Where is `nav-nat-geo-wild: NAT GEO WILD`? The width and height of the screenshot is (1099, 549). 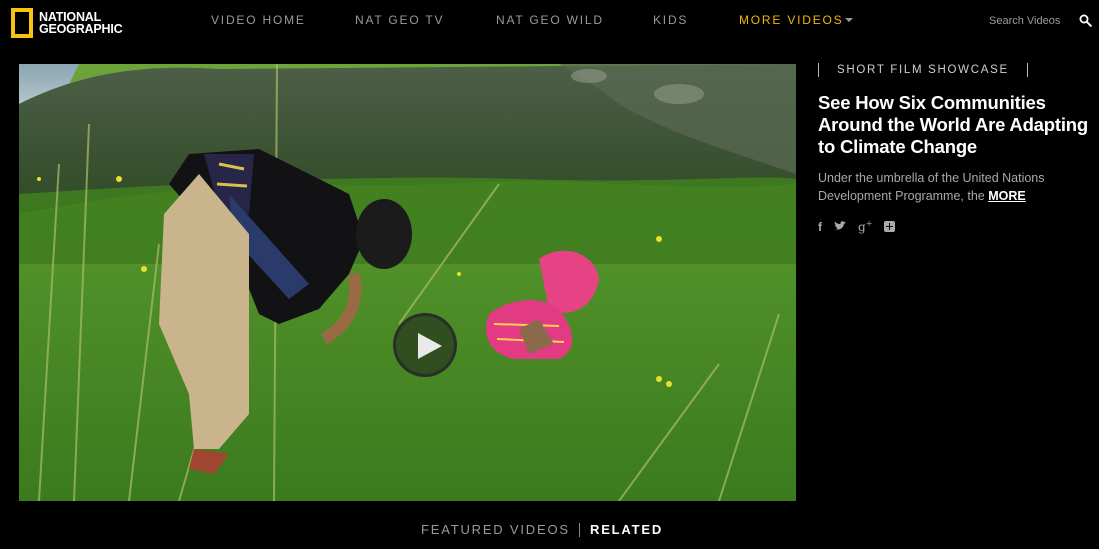
nav-nat-geo-wild: NAT GEO WILD is located at coordinates (550, 20).